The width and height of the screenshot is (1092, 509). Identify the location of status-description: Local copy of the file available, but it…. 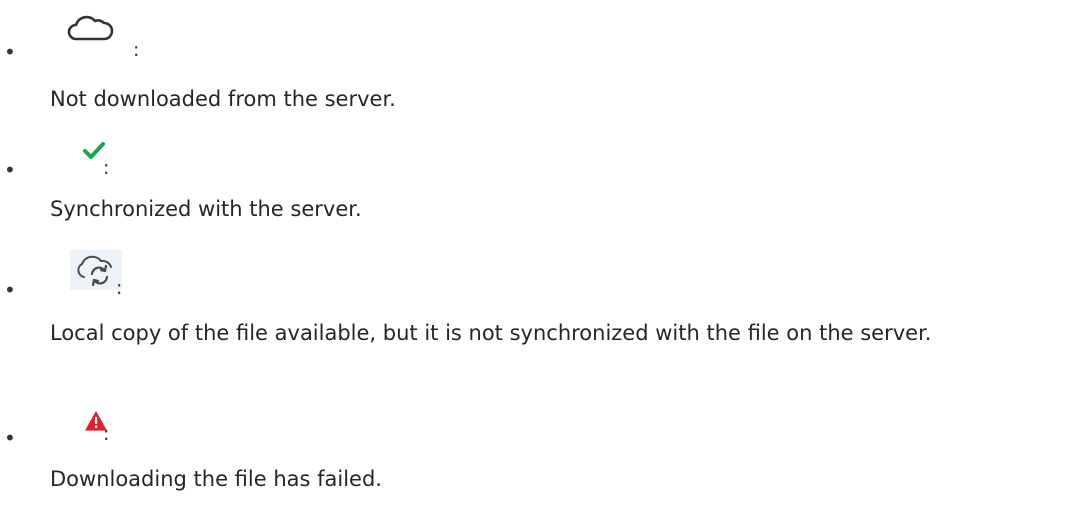
(491, 333).